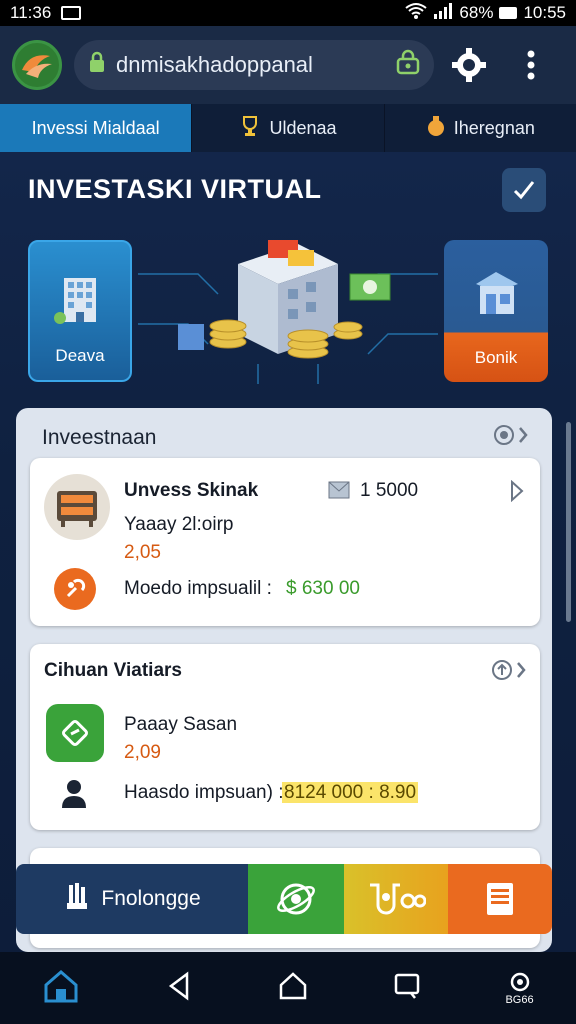 The width and height of the screenshot is (576, 1024). I want to click on url-text: dnmisakhadoppanal, so click(214, 64).